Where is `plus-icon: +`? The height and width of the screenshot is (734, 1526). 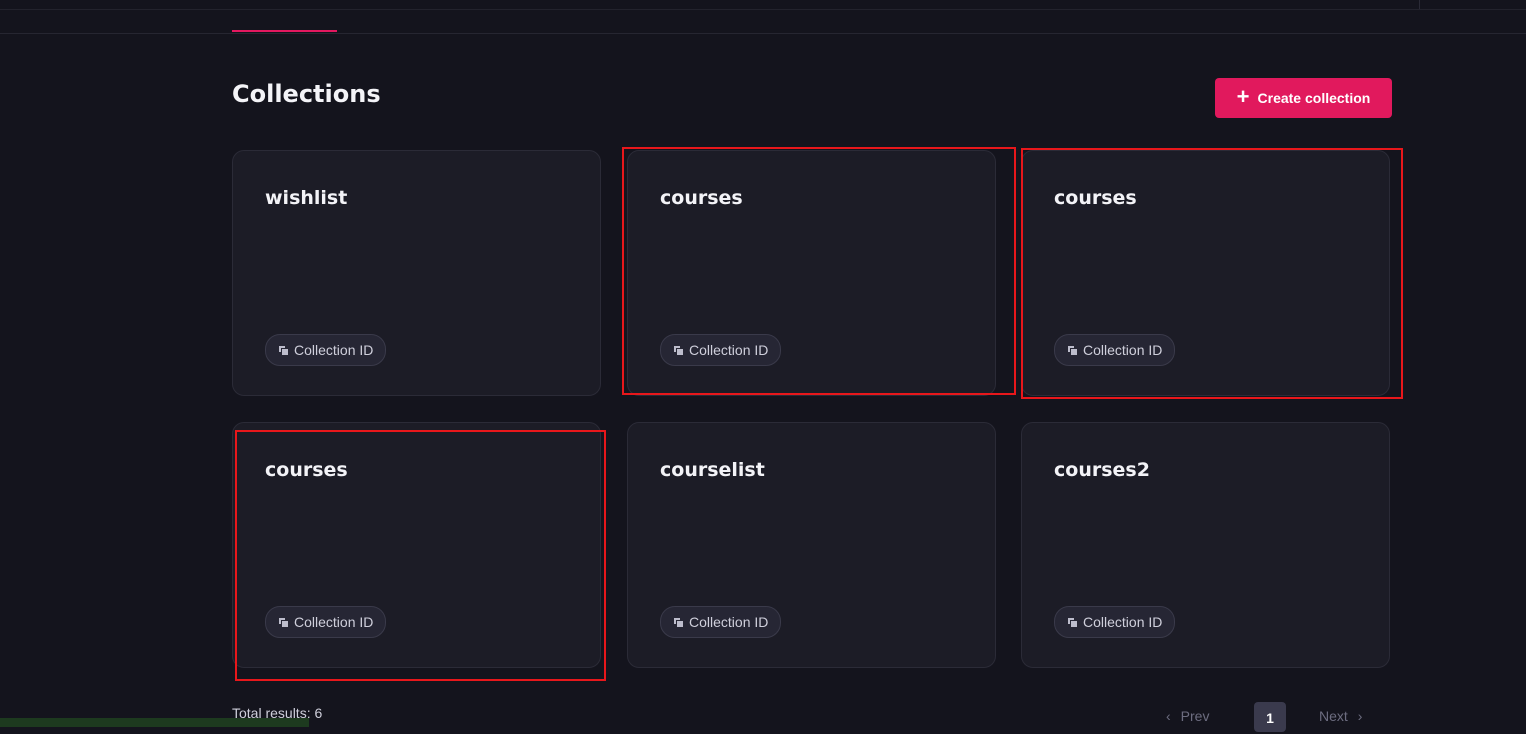
plus-icon: + is located at coordinates (1243, 96).